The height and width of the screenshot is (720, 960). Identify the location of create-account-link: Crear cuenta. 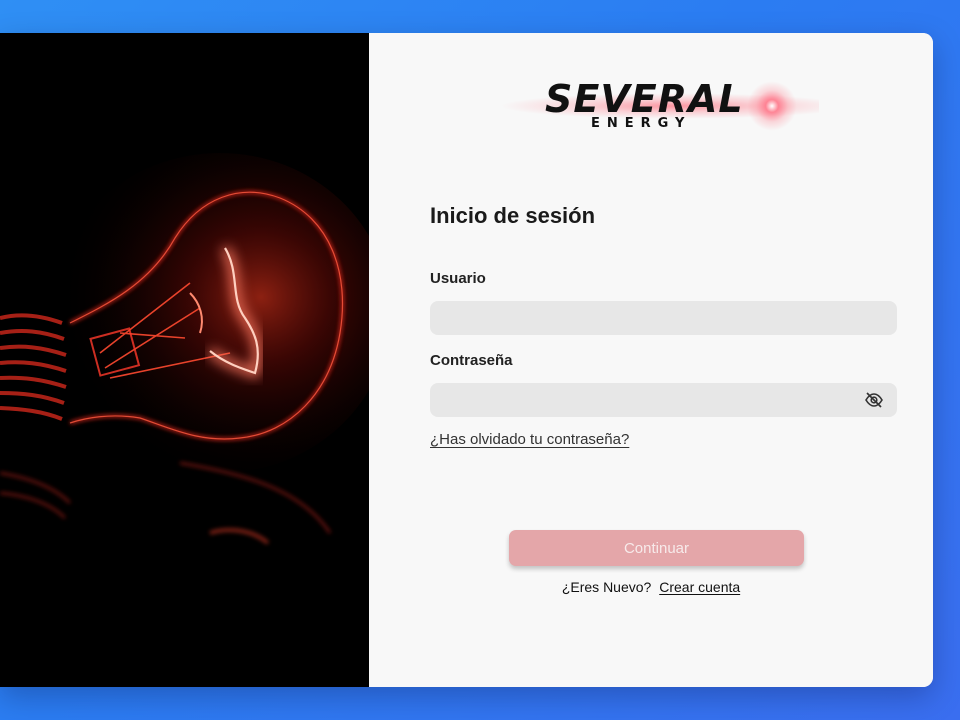
(699, 587).